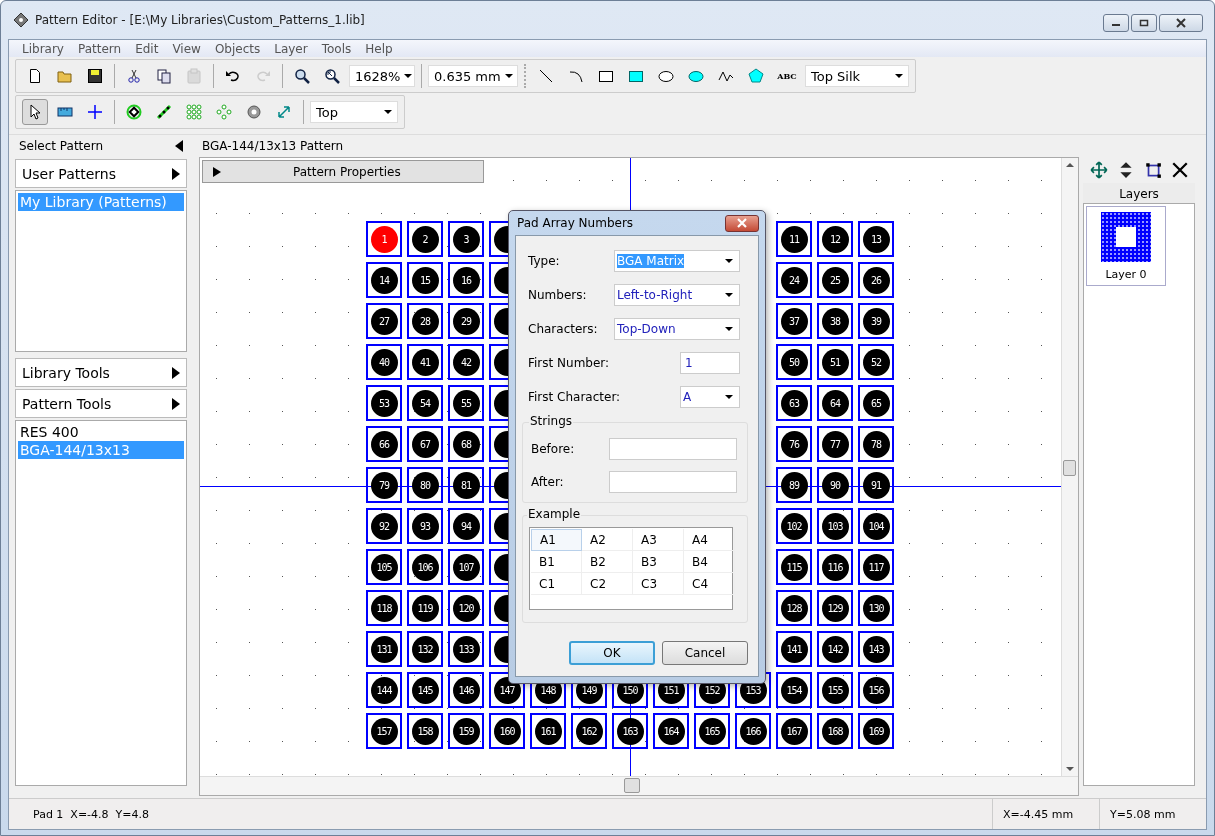  Describe the element at coordinates (658, 540) in the screenshot. I see `table-cell: A3` at that location.